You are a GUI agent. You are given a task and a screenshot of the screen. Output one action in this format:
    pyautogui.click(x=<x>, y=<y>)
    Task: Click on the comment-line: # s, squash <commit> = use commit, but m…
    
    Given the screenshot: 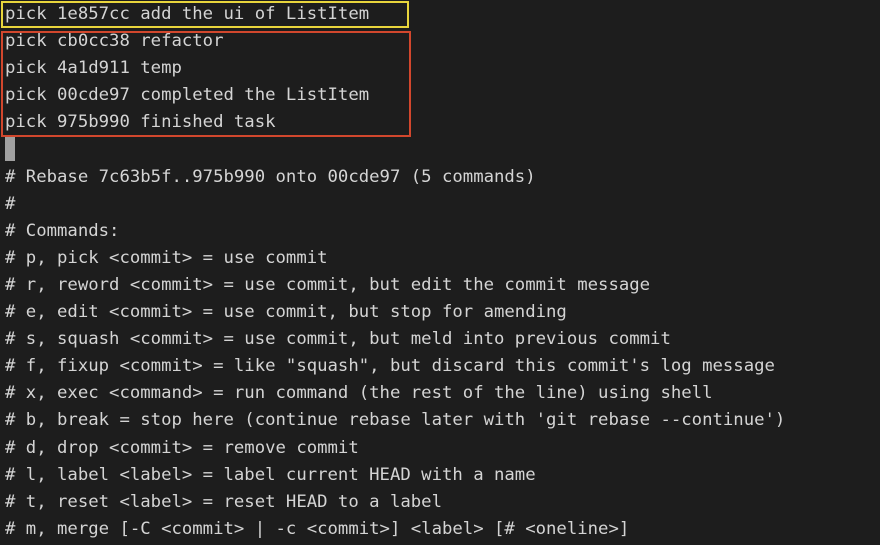 What is the action you would take?
    pyautogui.click(x=338, y=339)
    